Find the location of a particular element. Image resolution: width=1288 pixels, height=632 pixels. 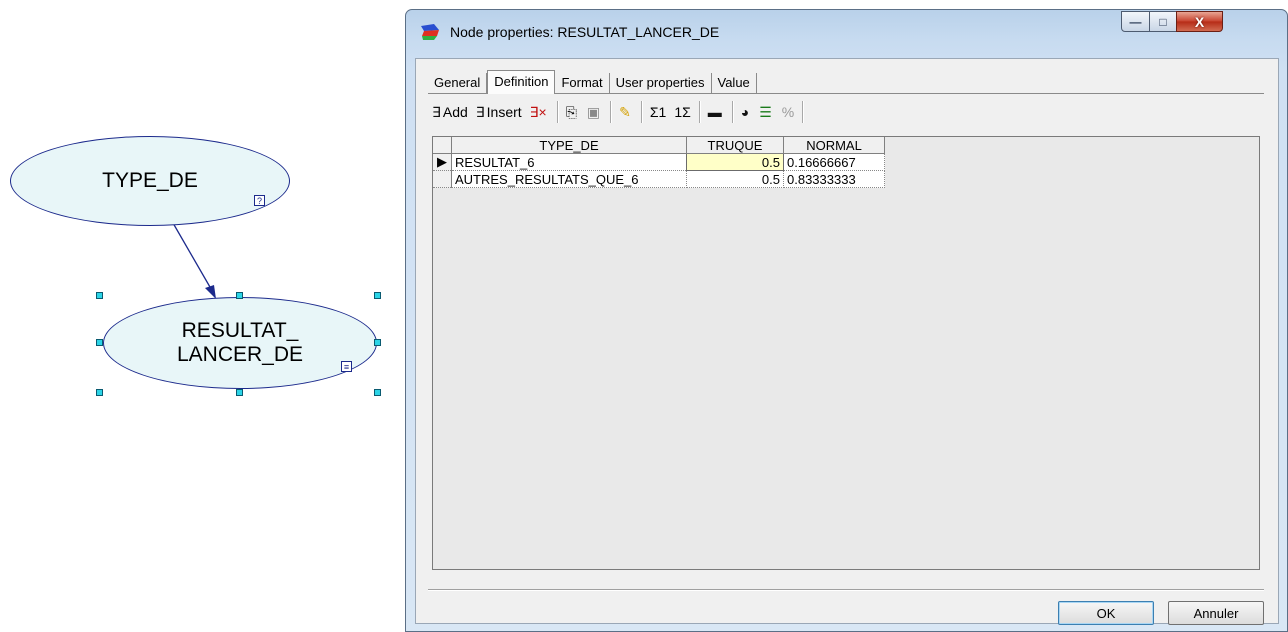

add-button: ∃ Add is located at coordinates (450, 112).